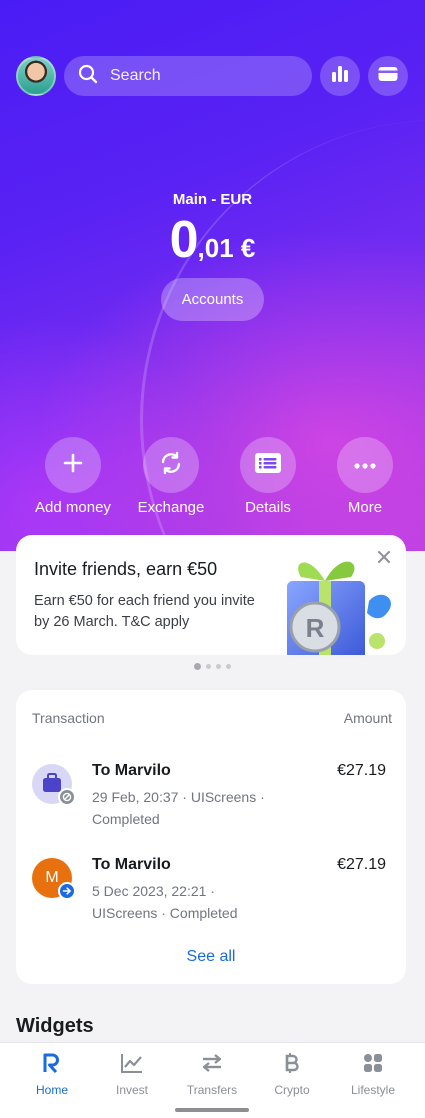  Describe the element at coordinates (365, 507) in the screenshot. I see `more-label: More` at that location.